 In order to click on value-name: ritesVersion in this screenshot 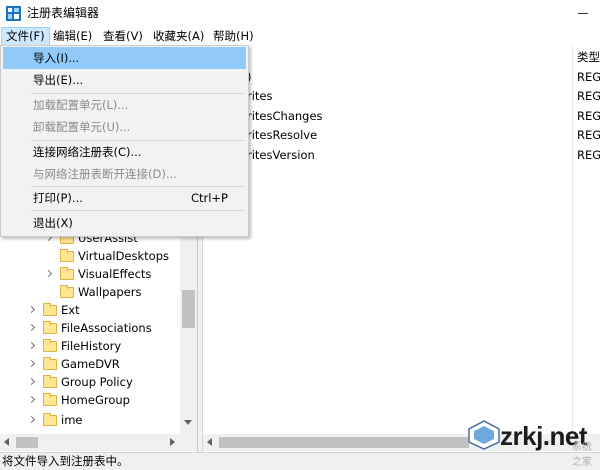, I will do `click(281, 155)`.